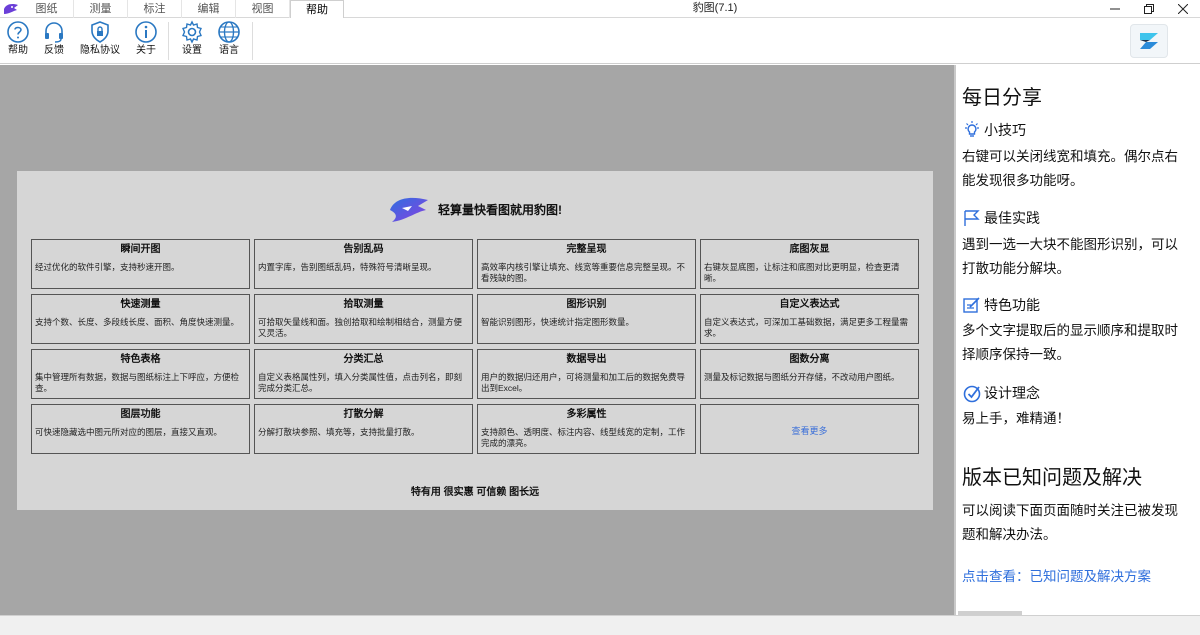 The image size is (1200, 635). I want to click on feedback-button-label: 反馈, so click(54, 50).